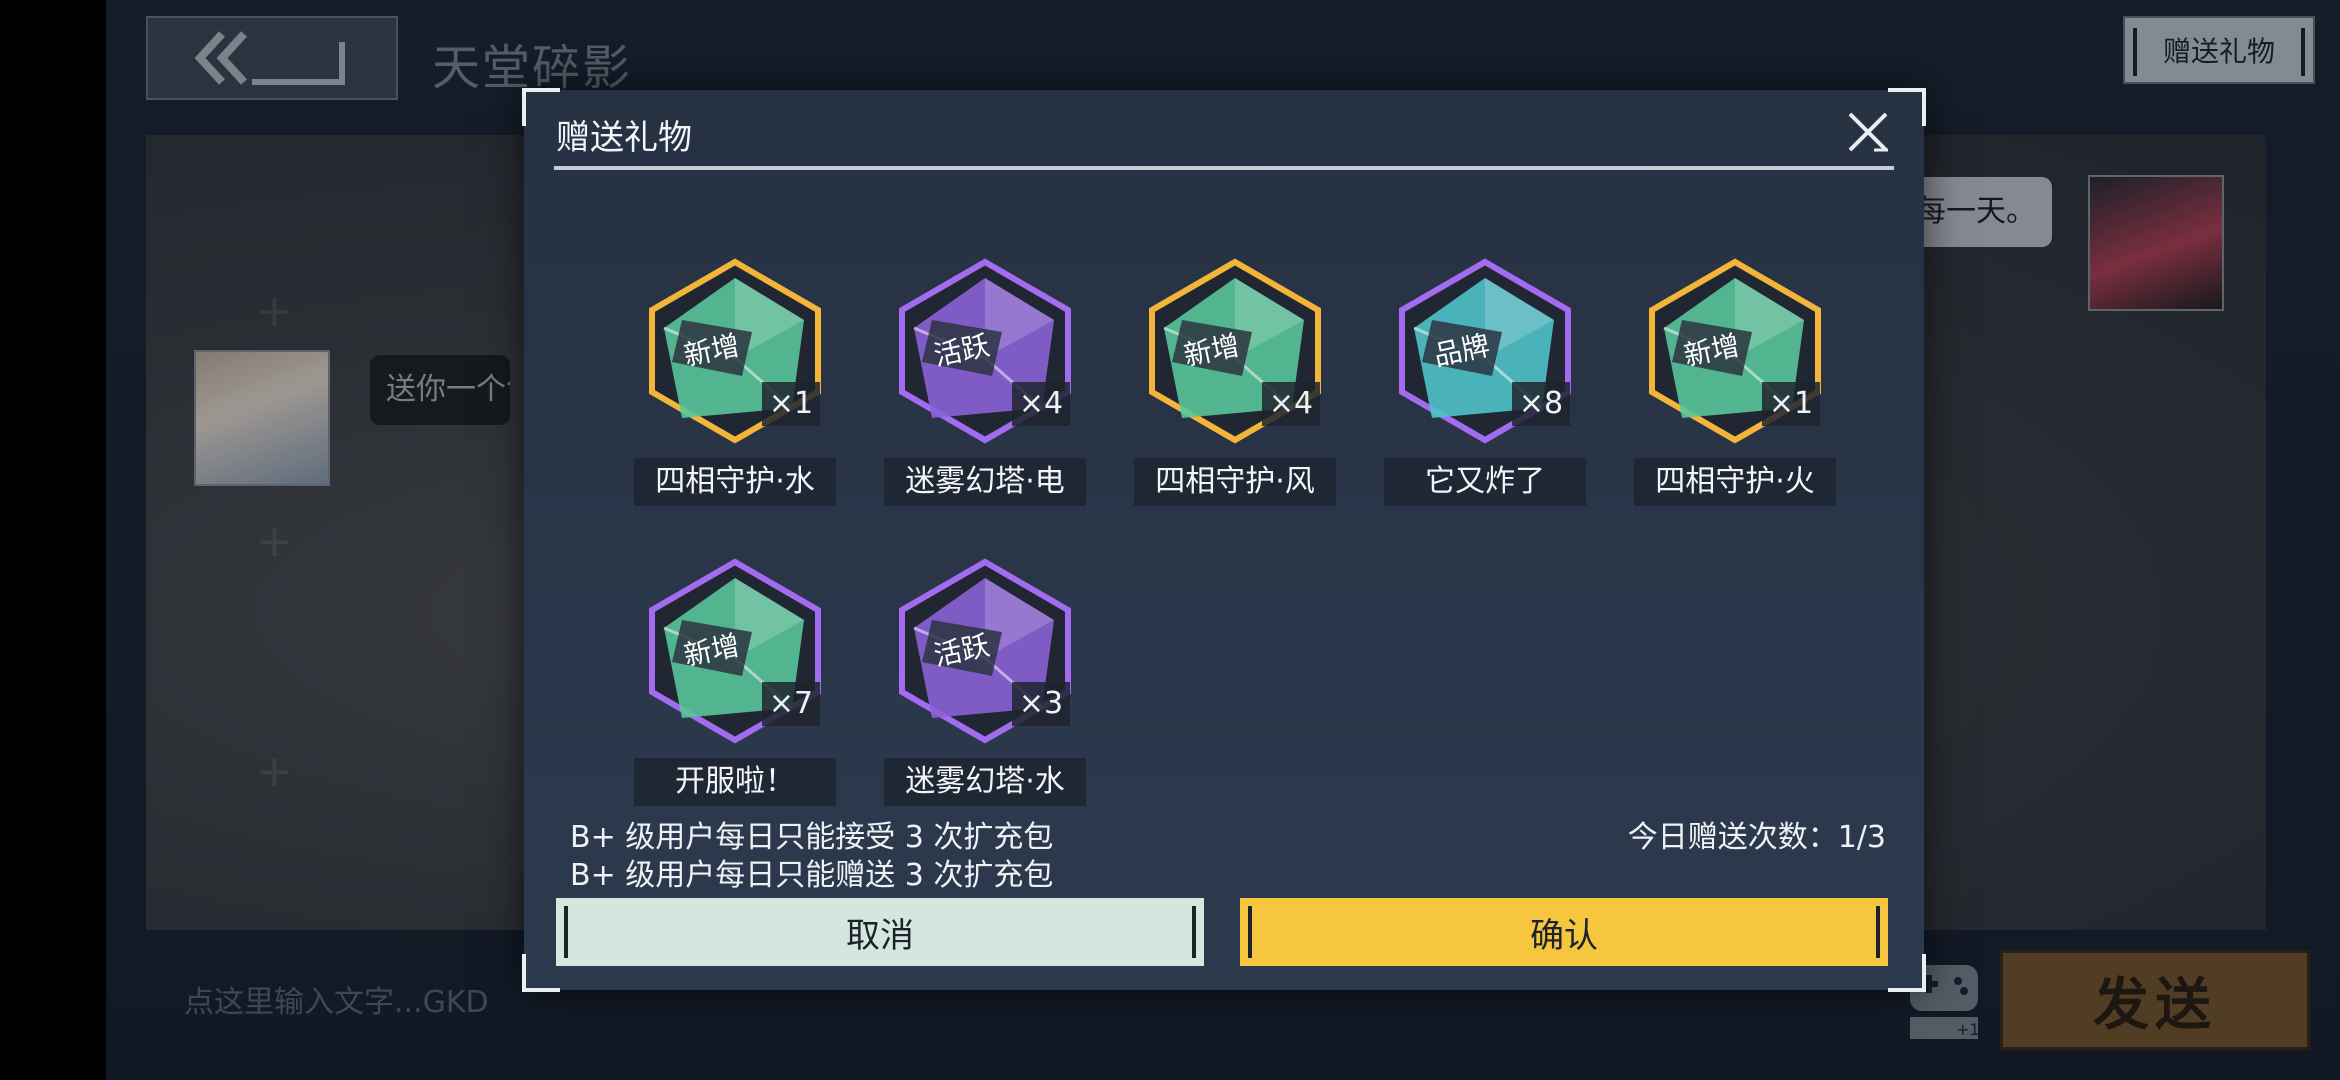 This screenshot has width=2340, height=1080. Describe the element at coordinates (1485, 482) in the screenshot. I see `gift-name: 它又炸了` at that location.